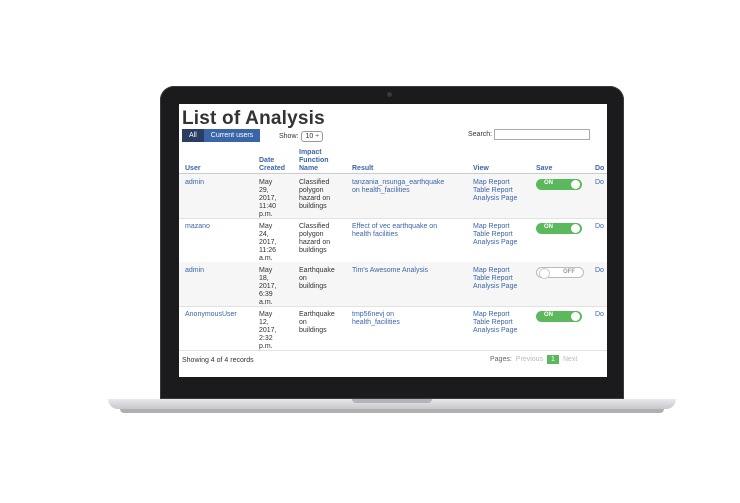  Describe the element at coordinates (314, 161) in the screenshot. I see `column-header-impact-function: Impact Function Name` at that location.